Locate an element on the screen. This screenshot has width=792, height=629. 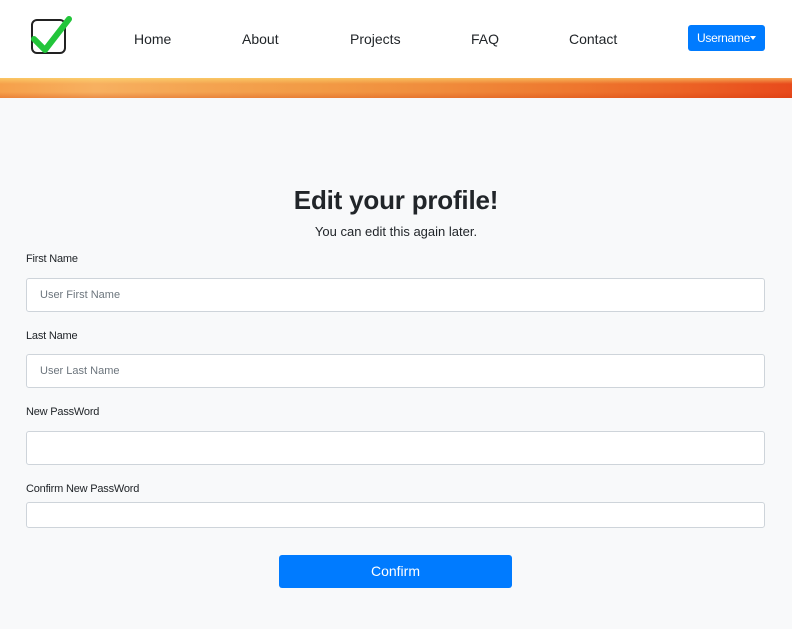
last-name-input is located at coordinates (395, 371).